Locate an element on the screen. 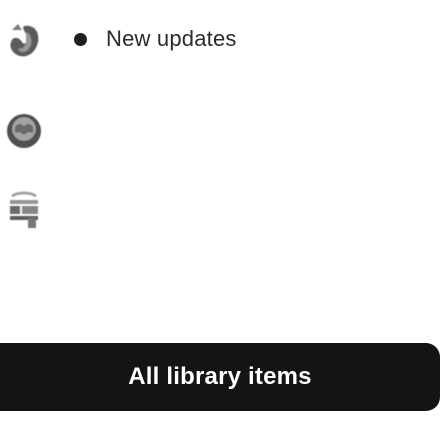  filled-dot-icon is located at coordinates (80, 39).